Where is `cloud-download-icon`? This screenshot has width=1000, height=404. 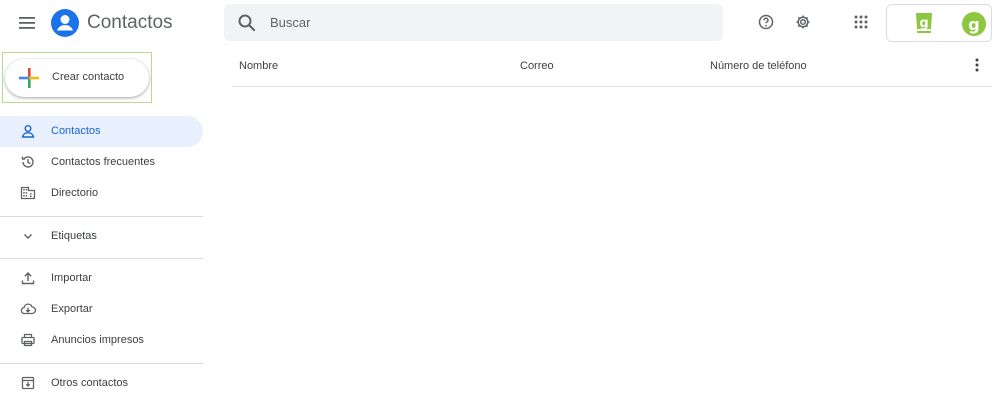
cloud-download-icon is located at coordinates (28, 309).